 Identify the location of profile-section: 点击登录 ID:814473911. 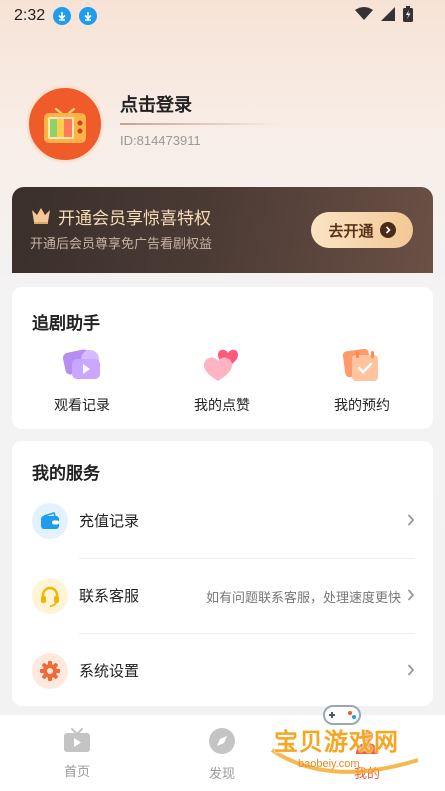
(223, 125).